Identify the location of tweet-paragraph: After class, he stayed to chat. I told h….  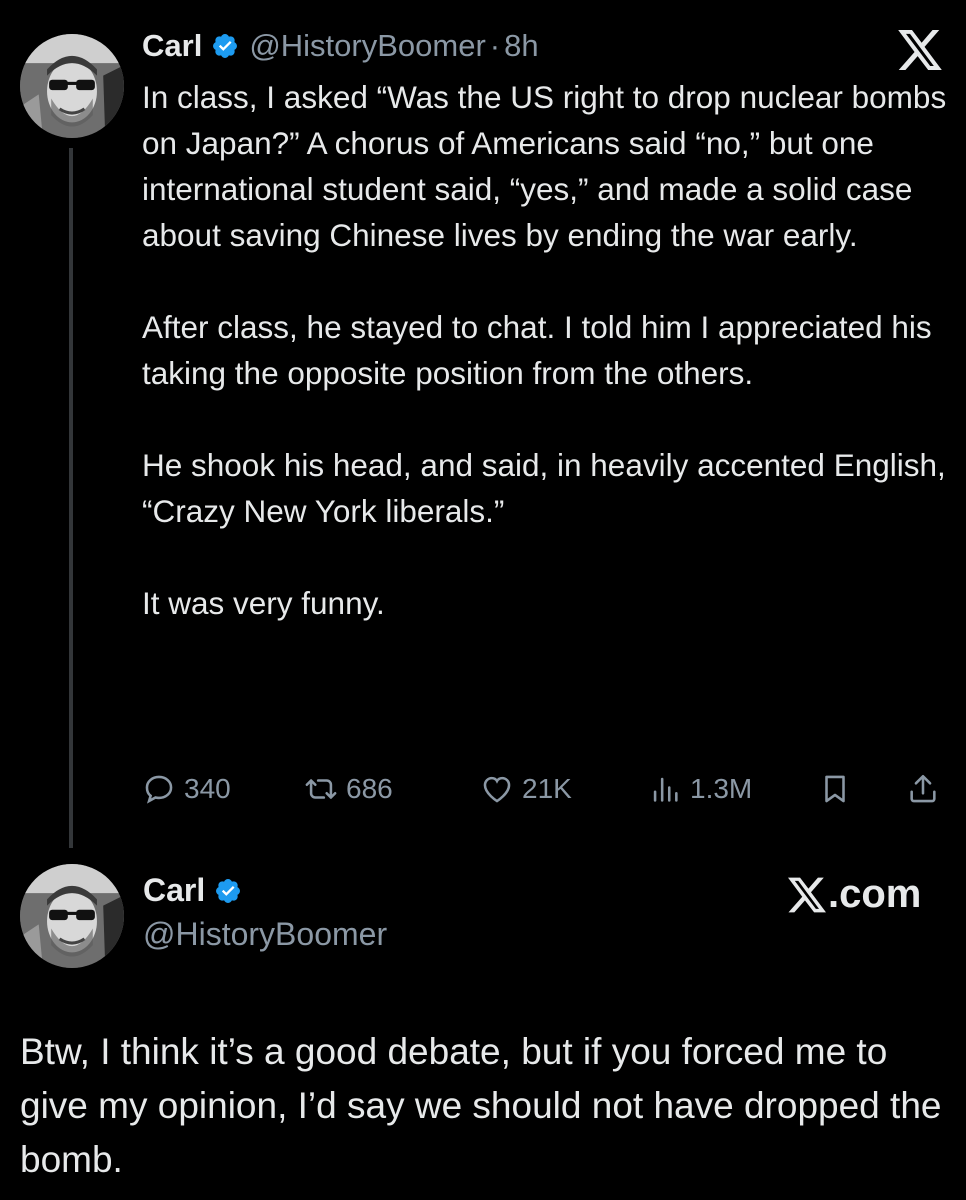
(537, 350).